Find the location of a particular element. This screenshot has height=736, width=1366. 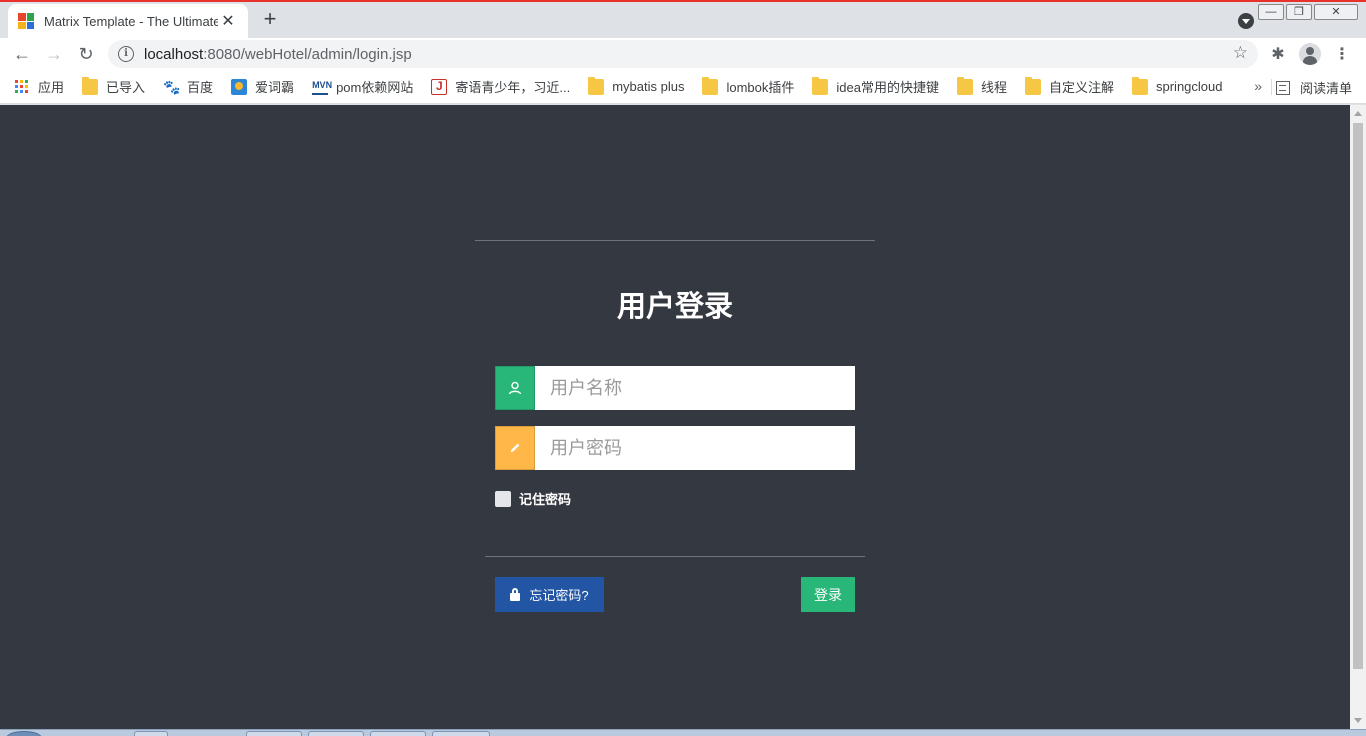

minimize-button: — is located at coordinates (1271, 12).